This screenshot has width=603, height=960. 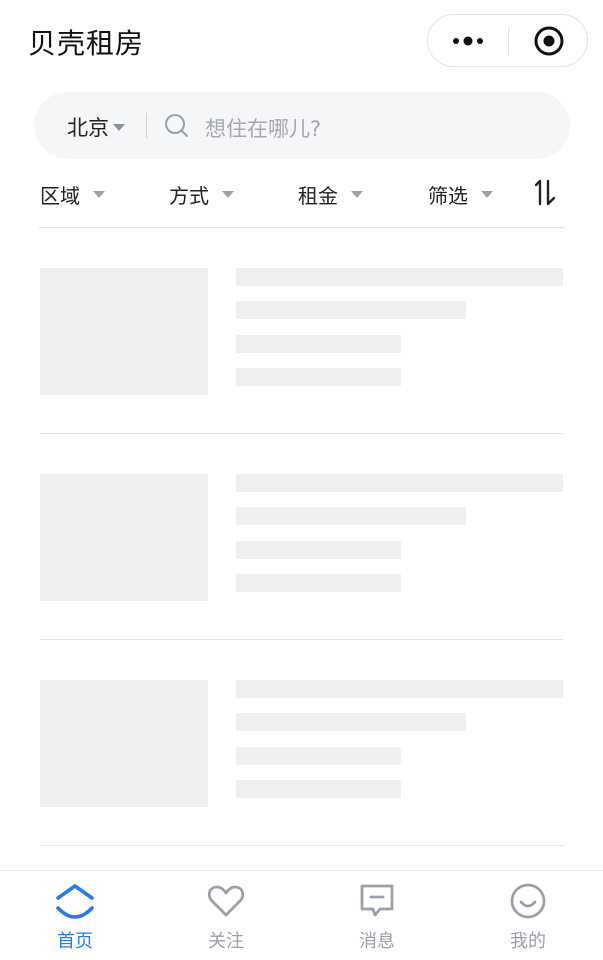 I want to click on filter-area: 区域, so click(x=72, y=194).